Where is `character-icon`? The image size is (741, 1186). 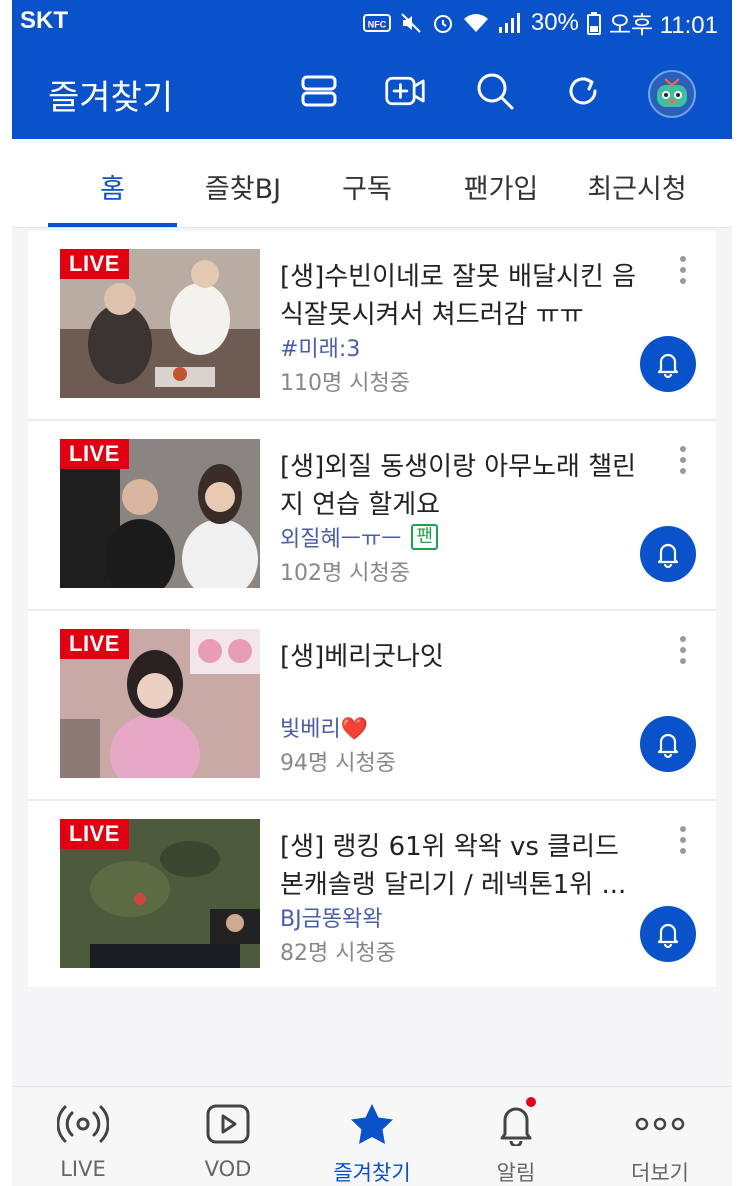 character-icon is located at coordinates (672, 92).